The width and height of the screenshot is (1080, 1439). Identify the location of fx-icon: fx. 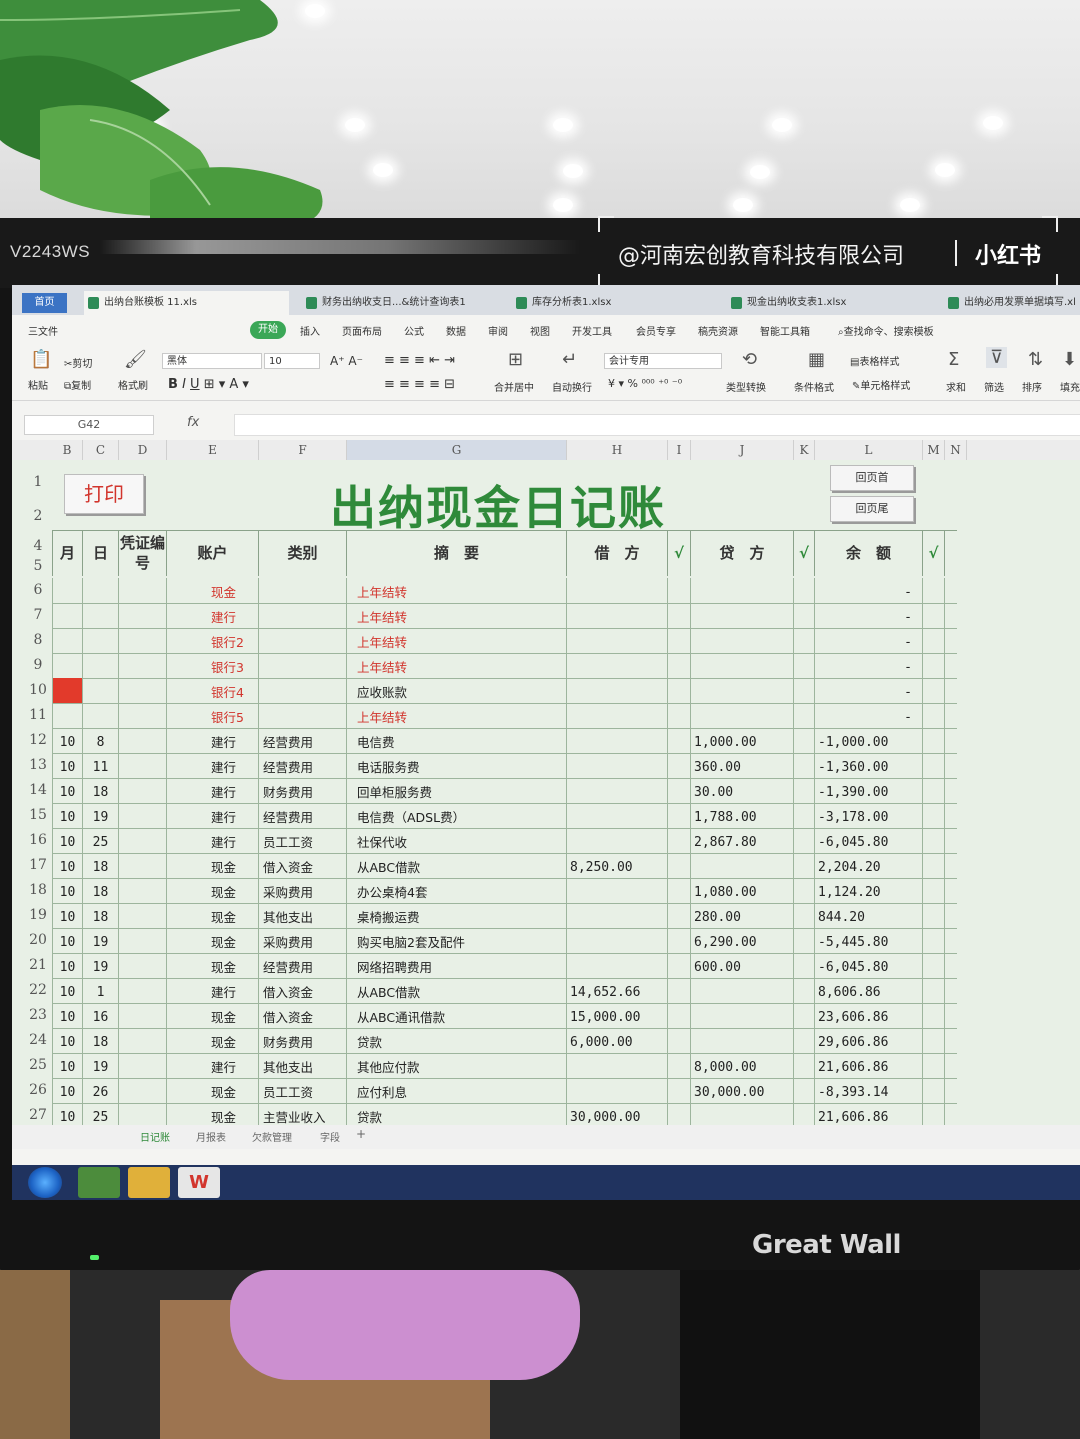
(193, 422).